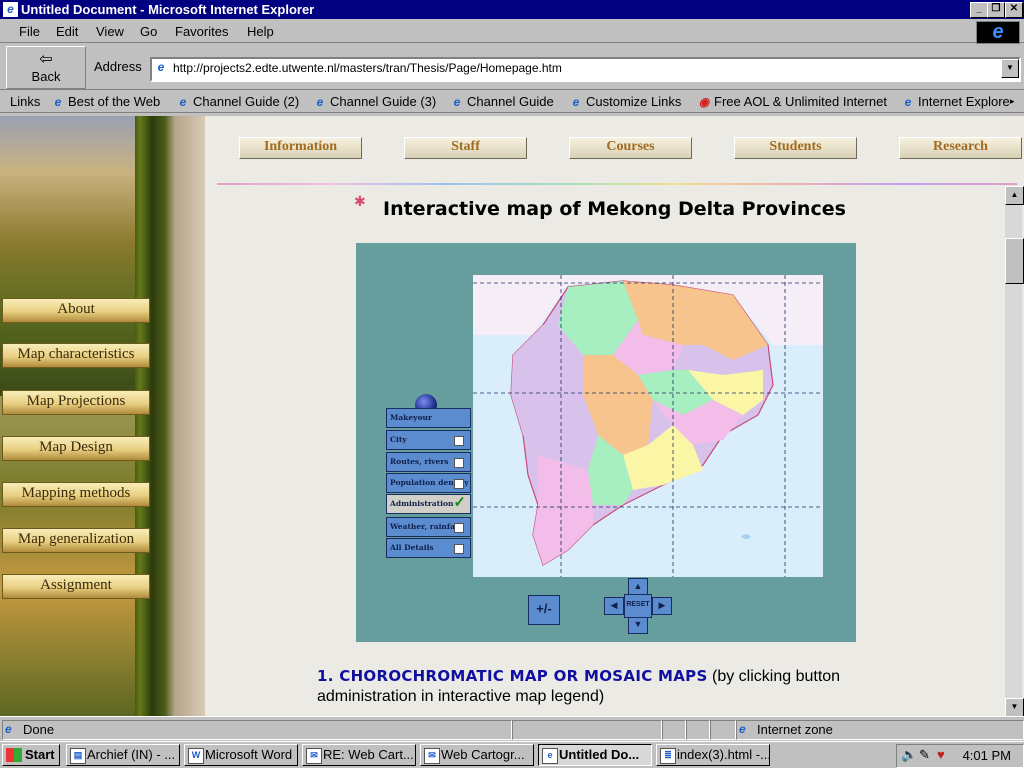 Image resolution: width=1024 pixels, height=768 pixels. What do you see at coordinates (260, 31) in the screenshot?
I see `menu-help: Help` at bounding box center [260, 31].